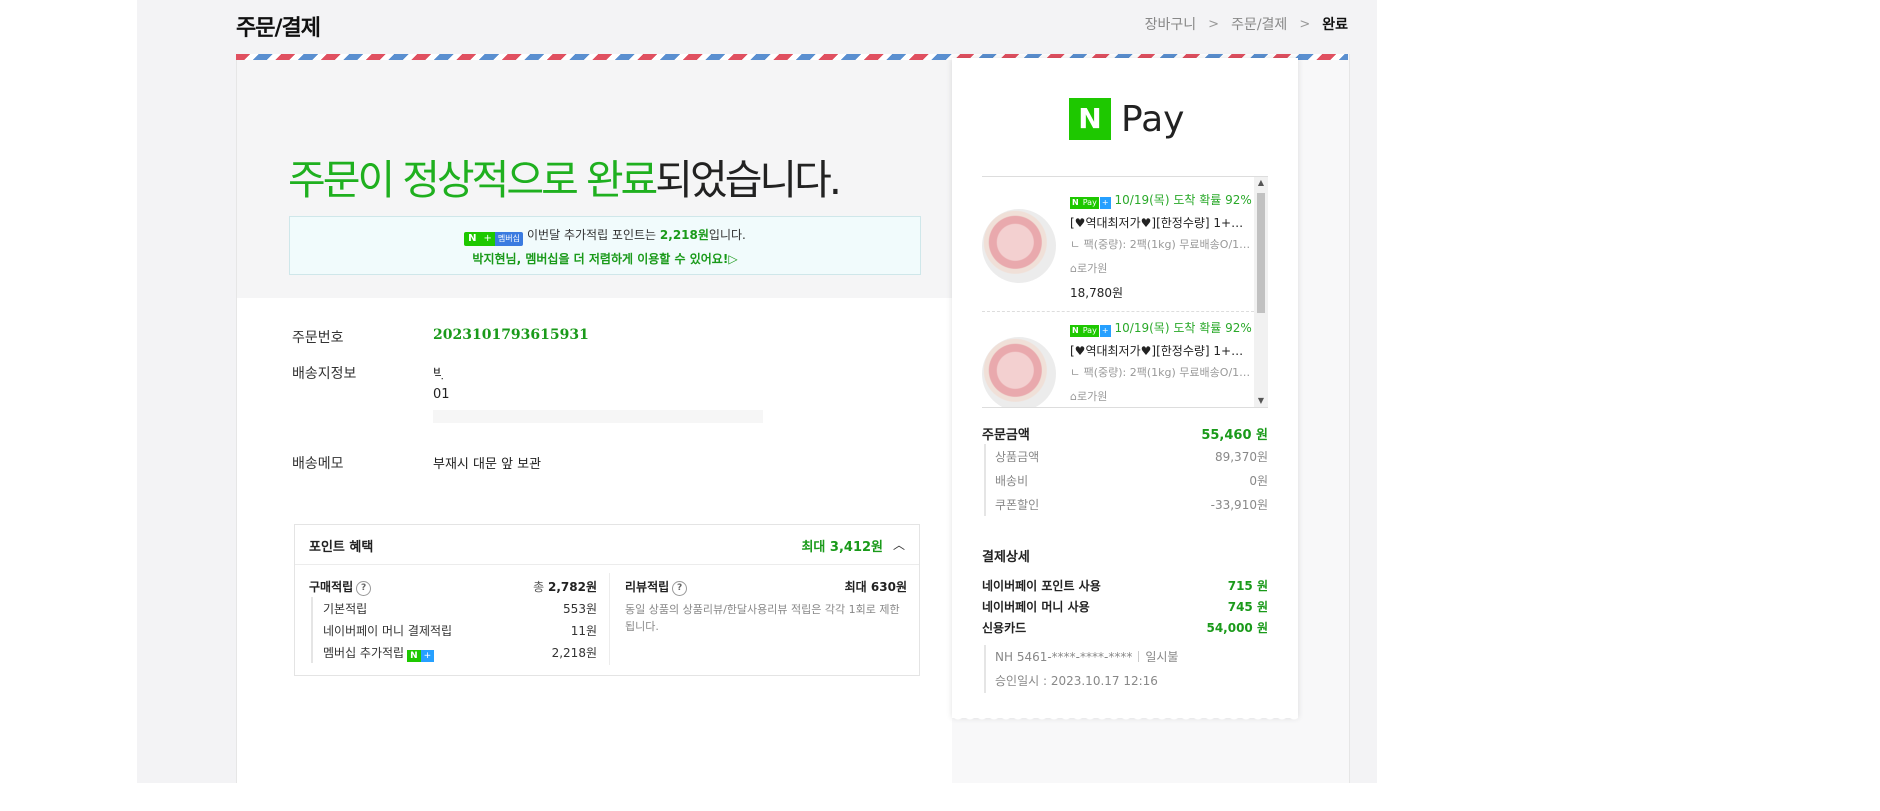 This screenshot has height=811, width=1880. What do you see at coordinates (684, 235) in the screenshot?
I see `membership-points: 2,218원` at bounding box center [684, 235].